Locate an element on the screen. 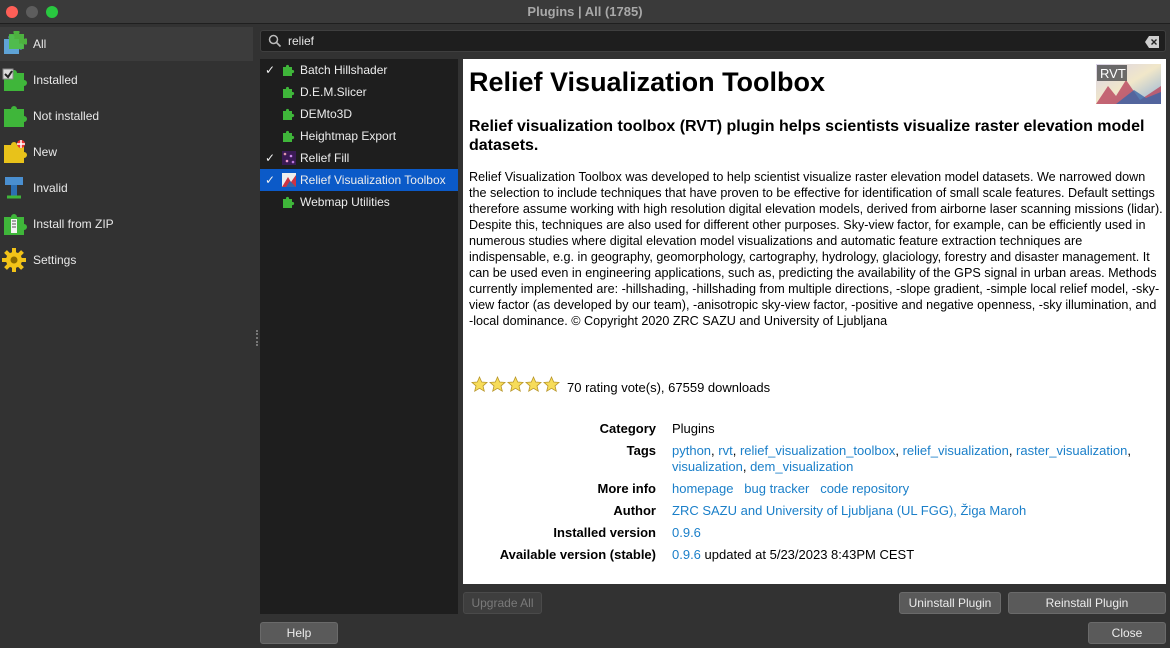 This screenshot has height=648, width=1170. sidebar-item-label: All is located at coordinates (40, 44).